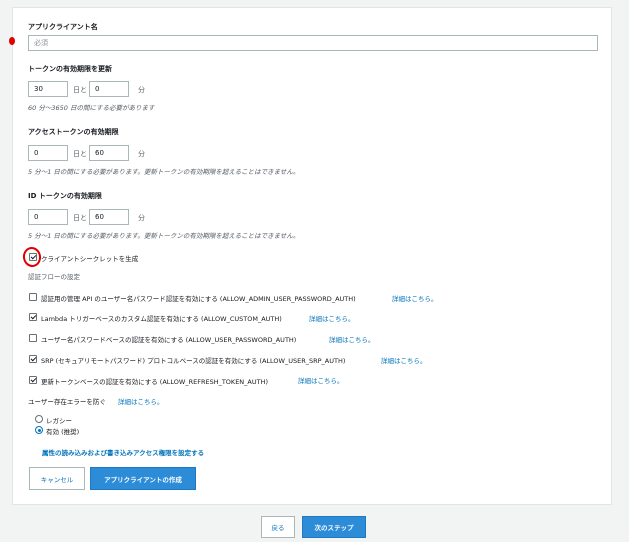 The image size is (629, 542). I want to click on refresh-token-label: トークンの有効期限を更新, so click(70, 69).